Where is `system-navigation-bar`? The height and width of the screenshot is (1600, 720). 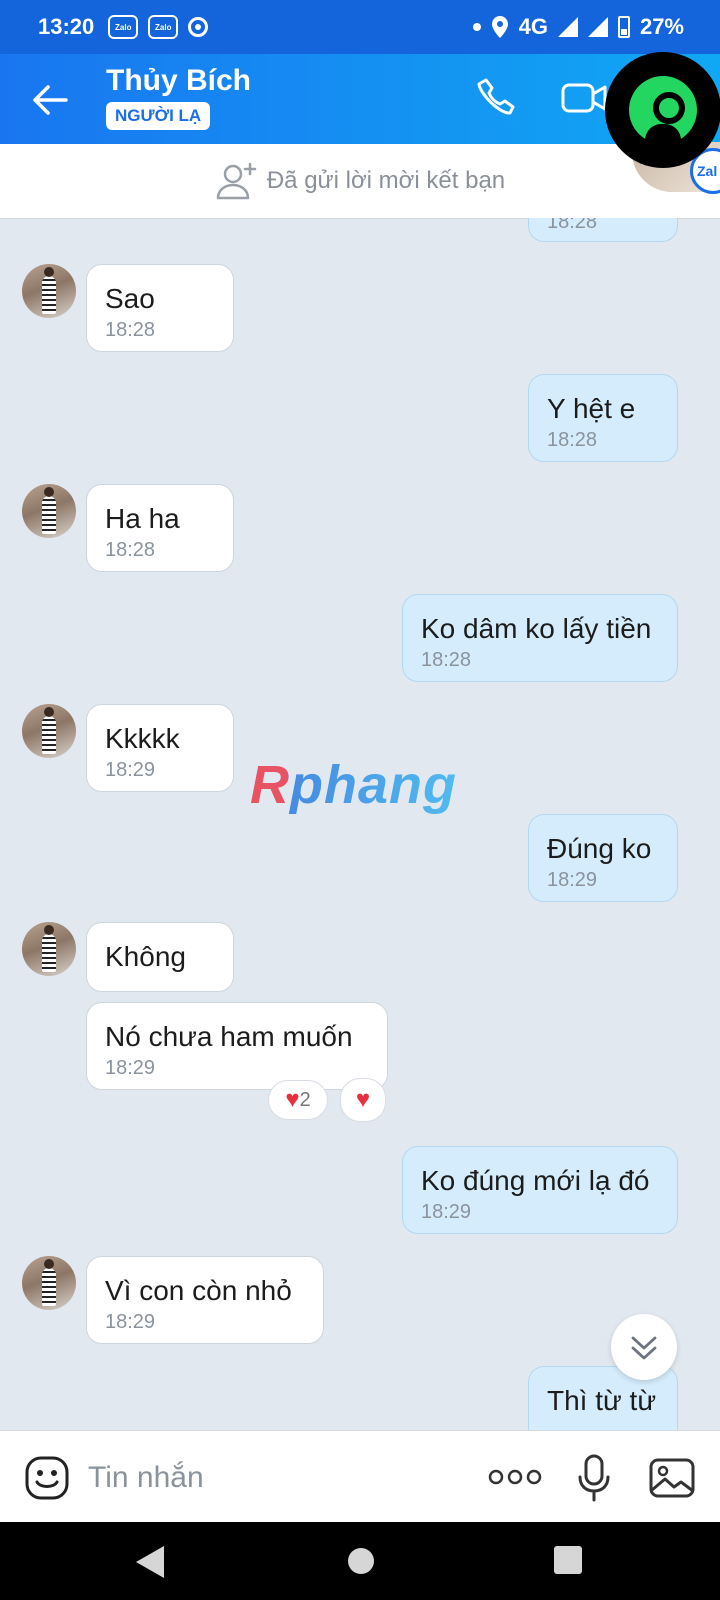 system-navigation-bar is located at coordinates (360, 1561).